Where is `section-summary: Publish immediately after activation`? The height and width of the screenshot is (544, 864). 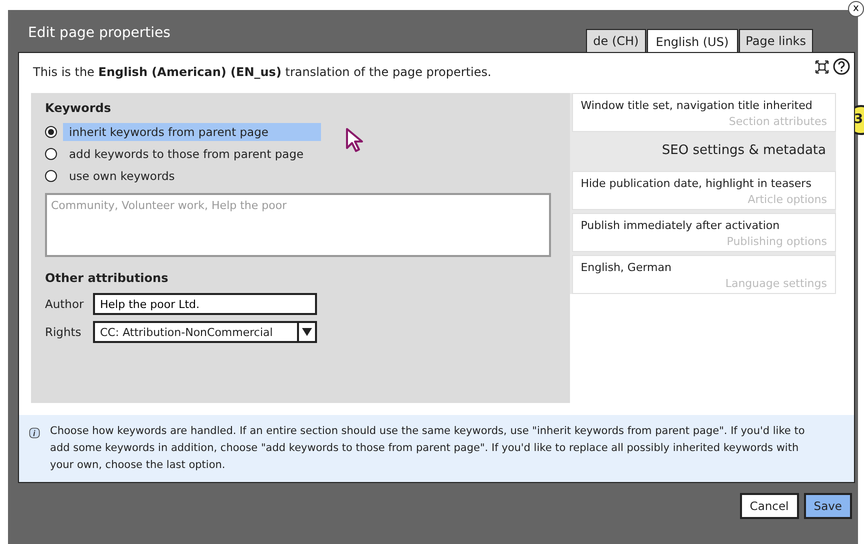
section-summary: Publish immediately after activation is located at coordinates (680, 225).